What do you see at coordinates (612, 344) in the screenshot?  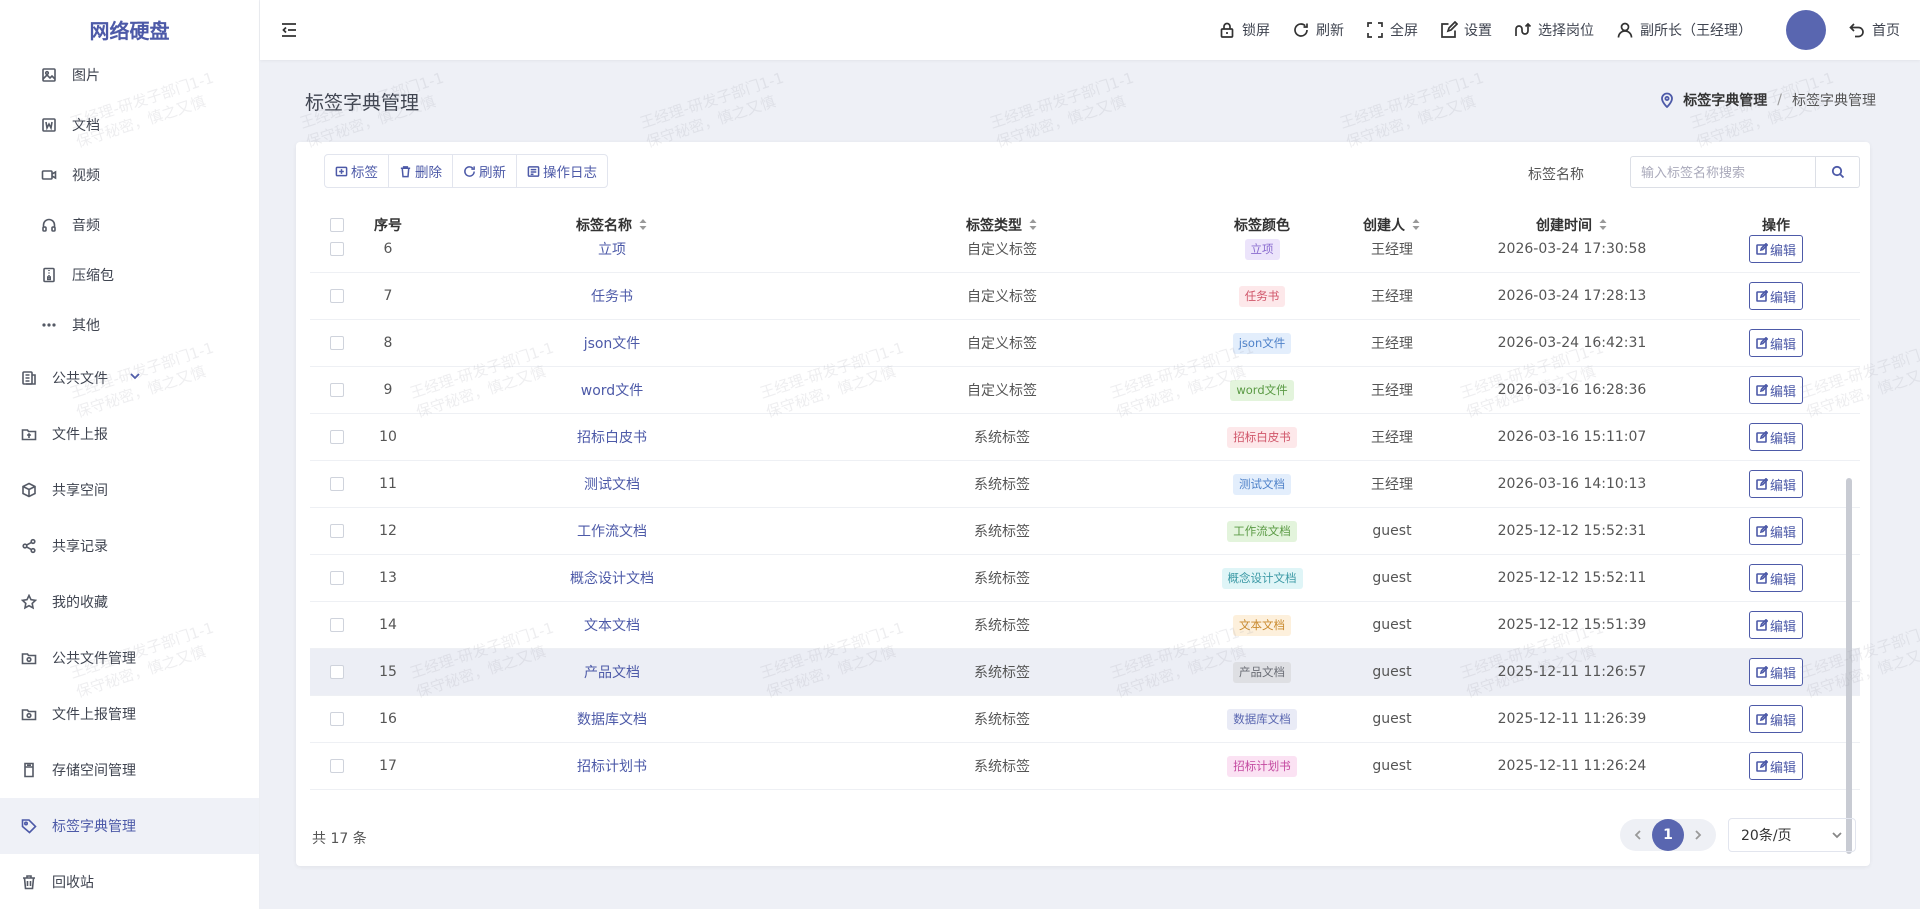 I see `tag-name-link: json文件` at bounding box center [612, 344].